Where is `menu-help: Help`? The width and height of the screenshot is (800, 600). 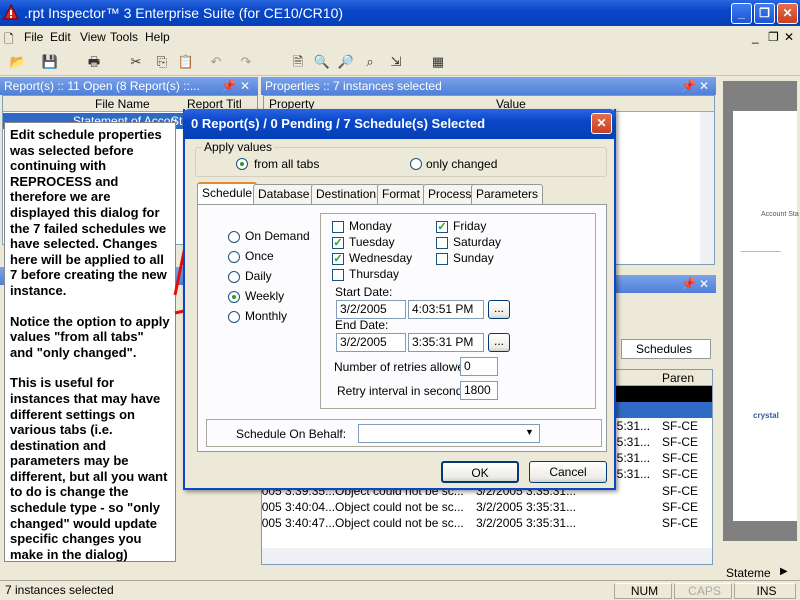
menu-help: Help is located at coordinates (157, 37).